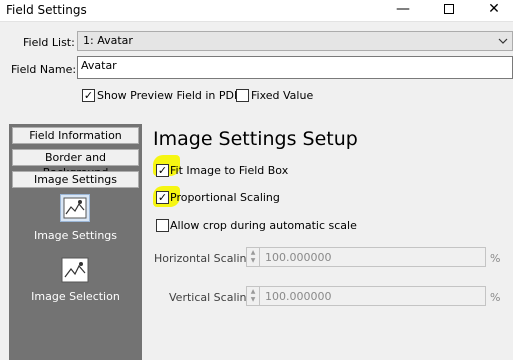 The height and width of the screenshot is (360, 513). I want to click on horizontal-scaling-unit: %, so click(495, 258).